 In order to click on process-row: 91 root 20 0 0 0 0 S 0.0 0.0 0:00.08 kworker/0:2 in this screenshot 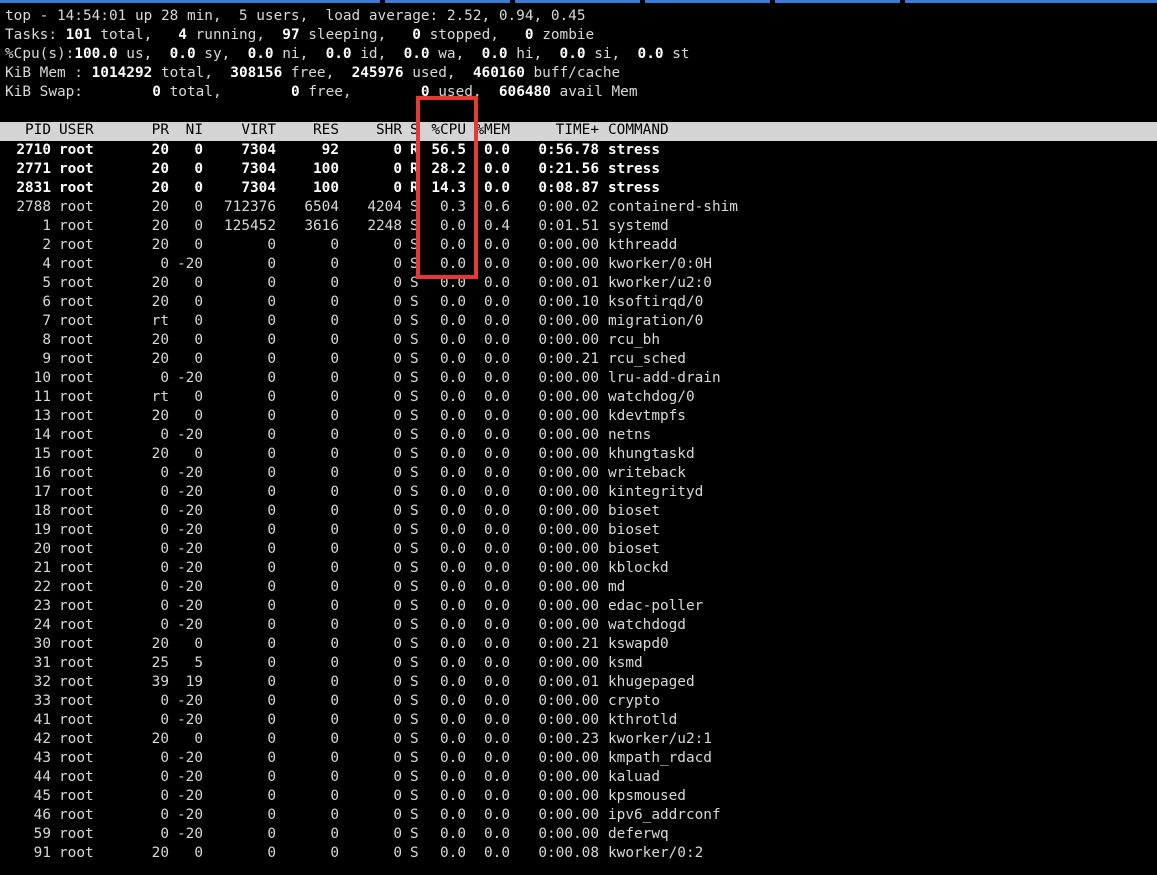, I will do `click(578, 853)`.